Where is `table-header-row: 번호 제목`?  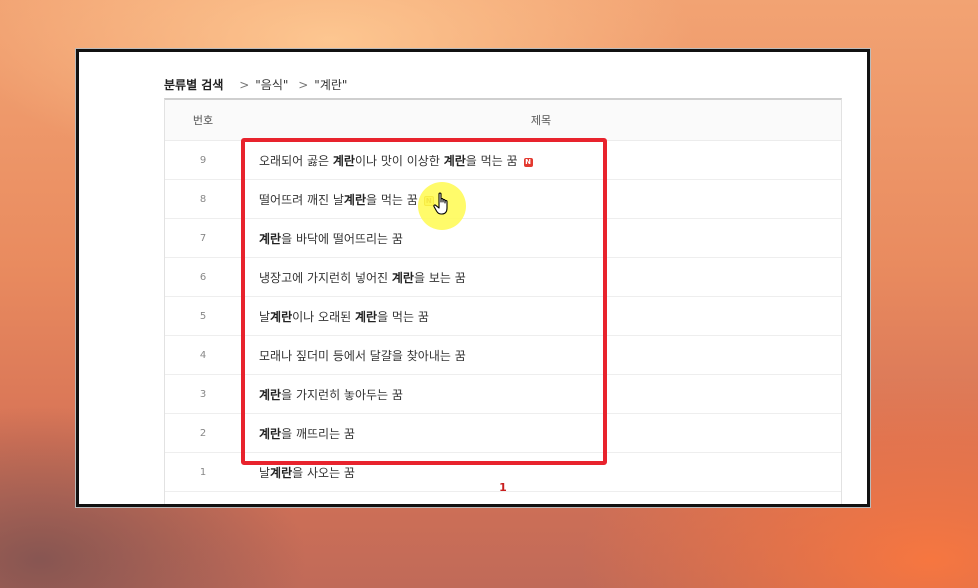
table-header-row: 번호 제목 is located at coordinates (503, 120).